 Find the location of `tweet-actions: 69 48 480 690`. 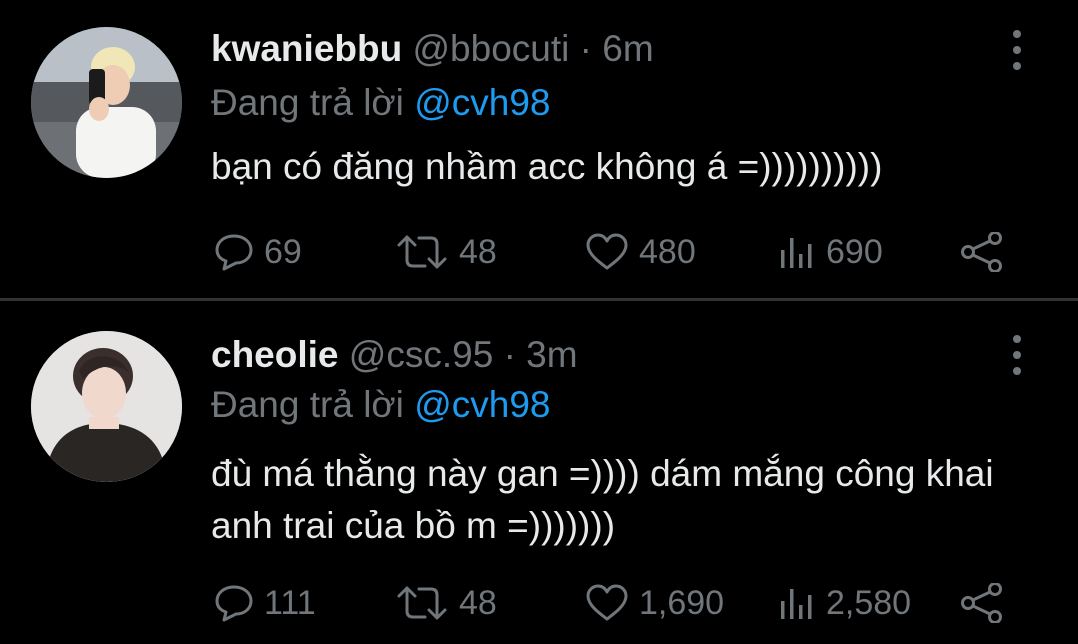

tweet-actions: 69 48 480 690 is located at coordinates (539, 252).